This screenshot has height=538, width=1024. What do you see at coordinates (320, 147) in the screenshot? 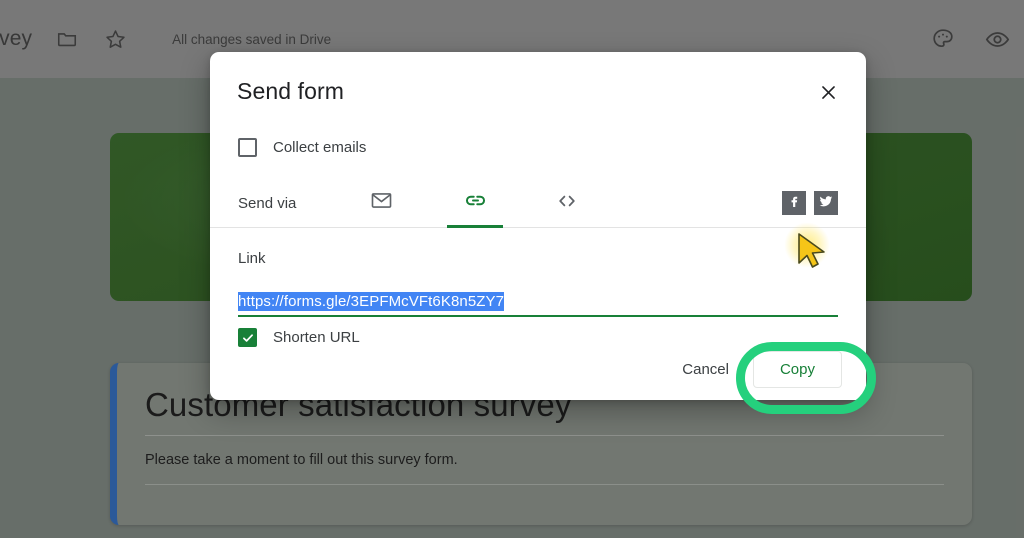
I see `collect-emails-label: Collect emails` at bounding box center [320, 147].